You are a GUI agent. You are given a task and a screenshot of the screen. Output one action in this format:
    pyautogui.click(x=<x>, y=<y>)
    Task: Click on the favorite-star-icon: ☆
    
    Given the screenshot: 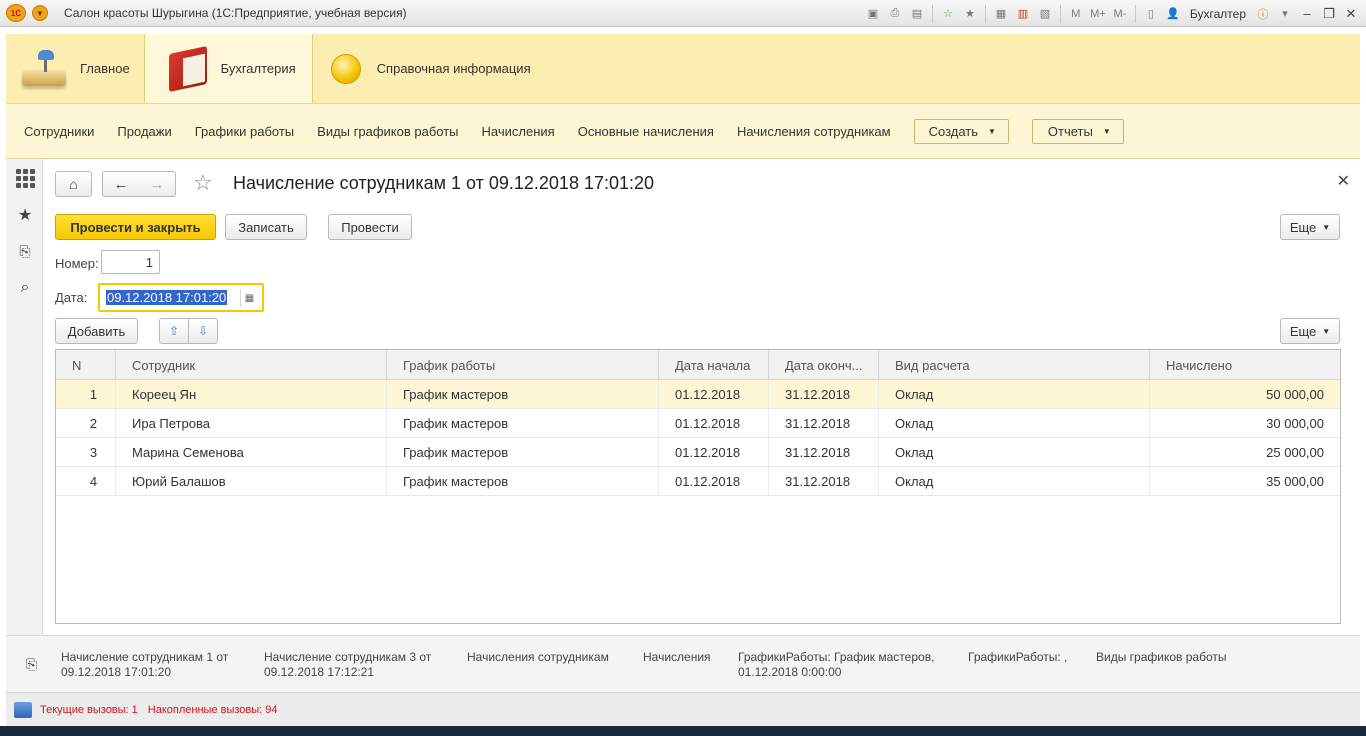 What is the action you would take?
    pyautogui.click(x=203, y=183)
    